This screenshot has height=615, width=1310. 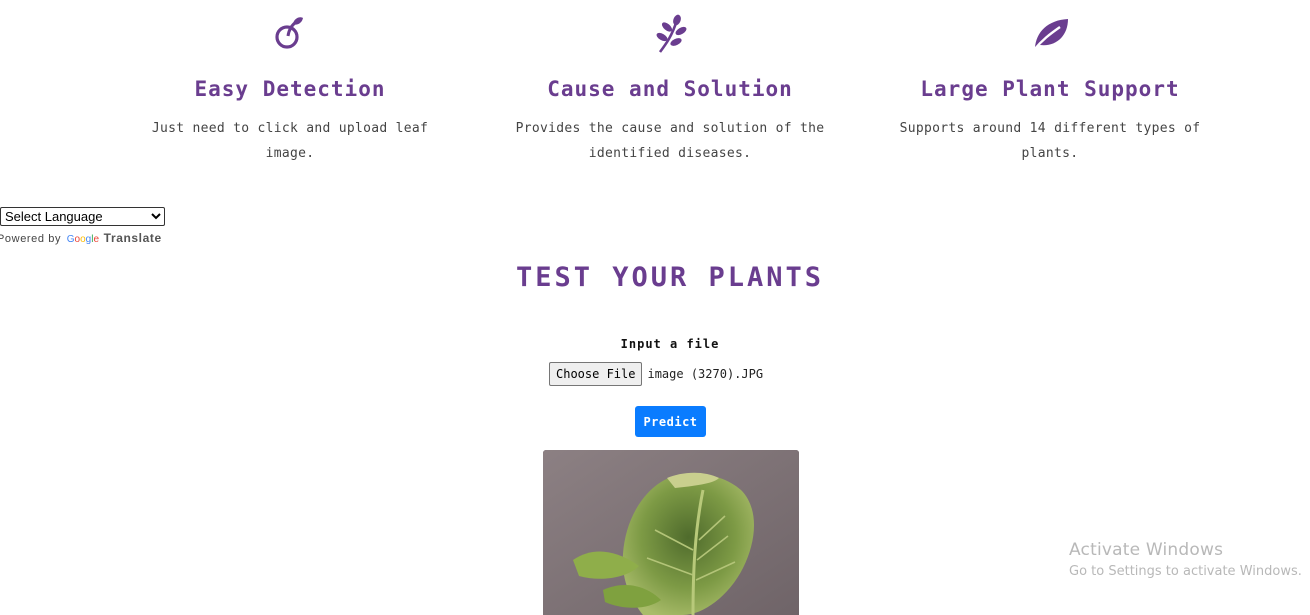 I want to click on language-select: Select Language, so click(x=82, y=216).